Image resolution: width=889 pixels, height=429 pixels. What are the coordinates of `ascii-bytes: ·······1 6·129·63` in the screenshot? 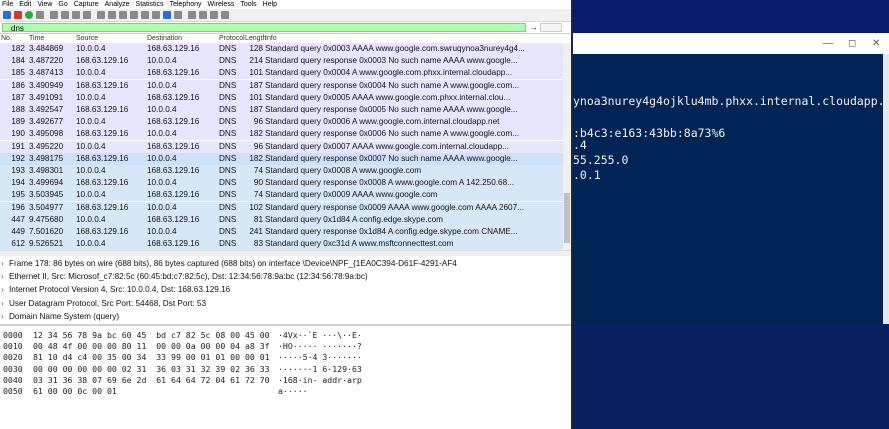 It's located at (320, 369).